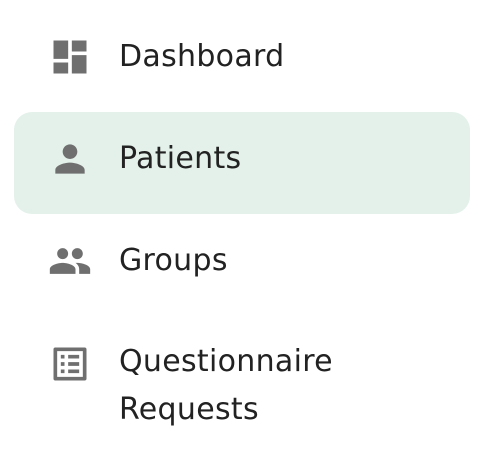  I want to click on sidebar-item-label: Dashboard, so click(202, 56).